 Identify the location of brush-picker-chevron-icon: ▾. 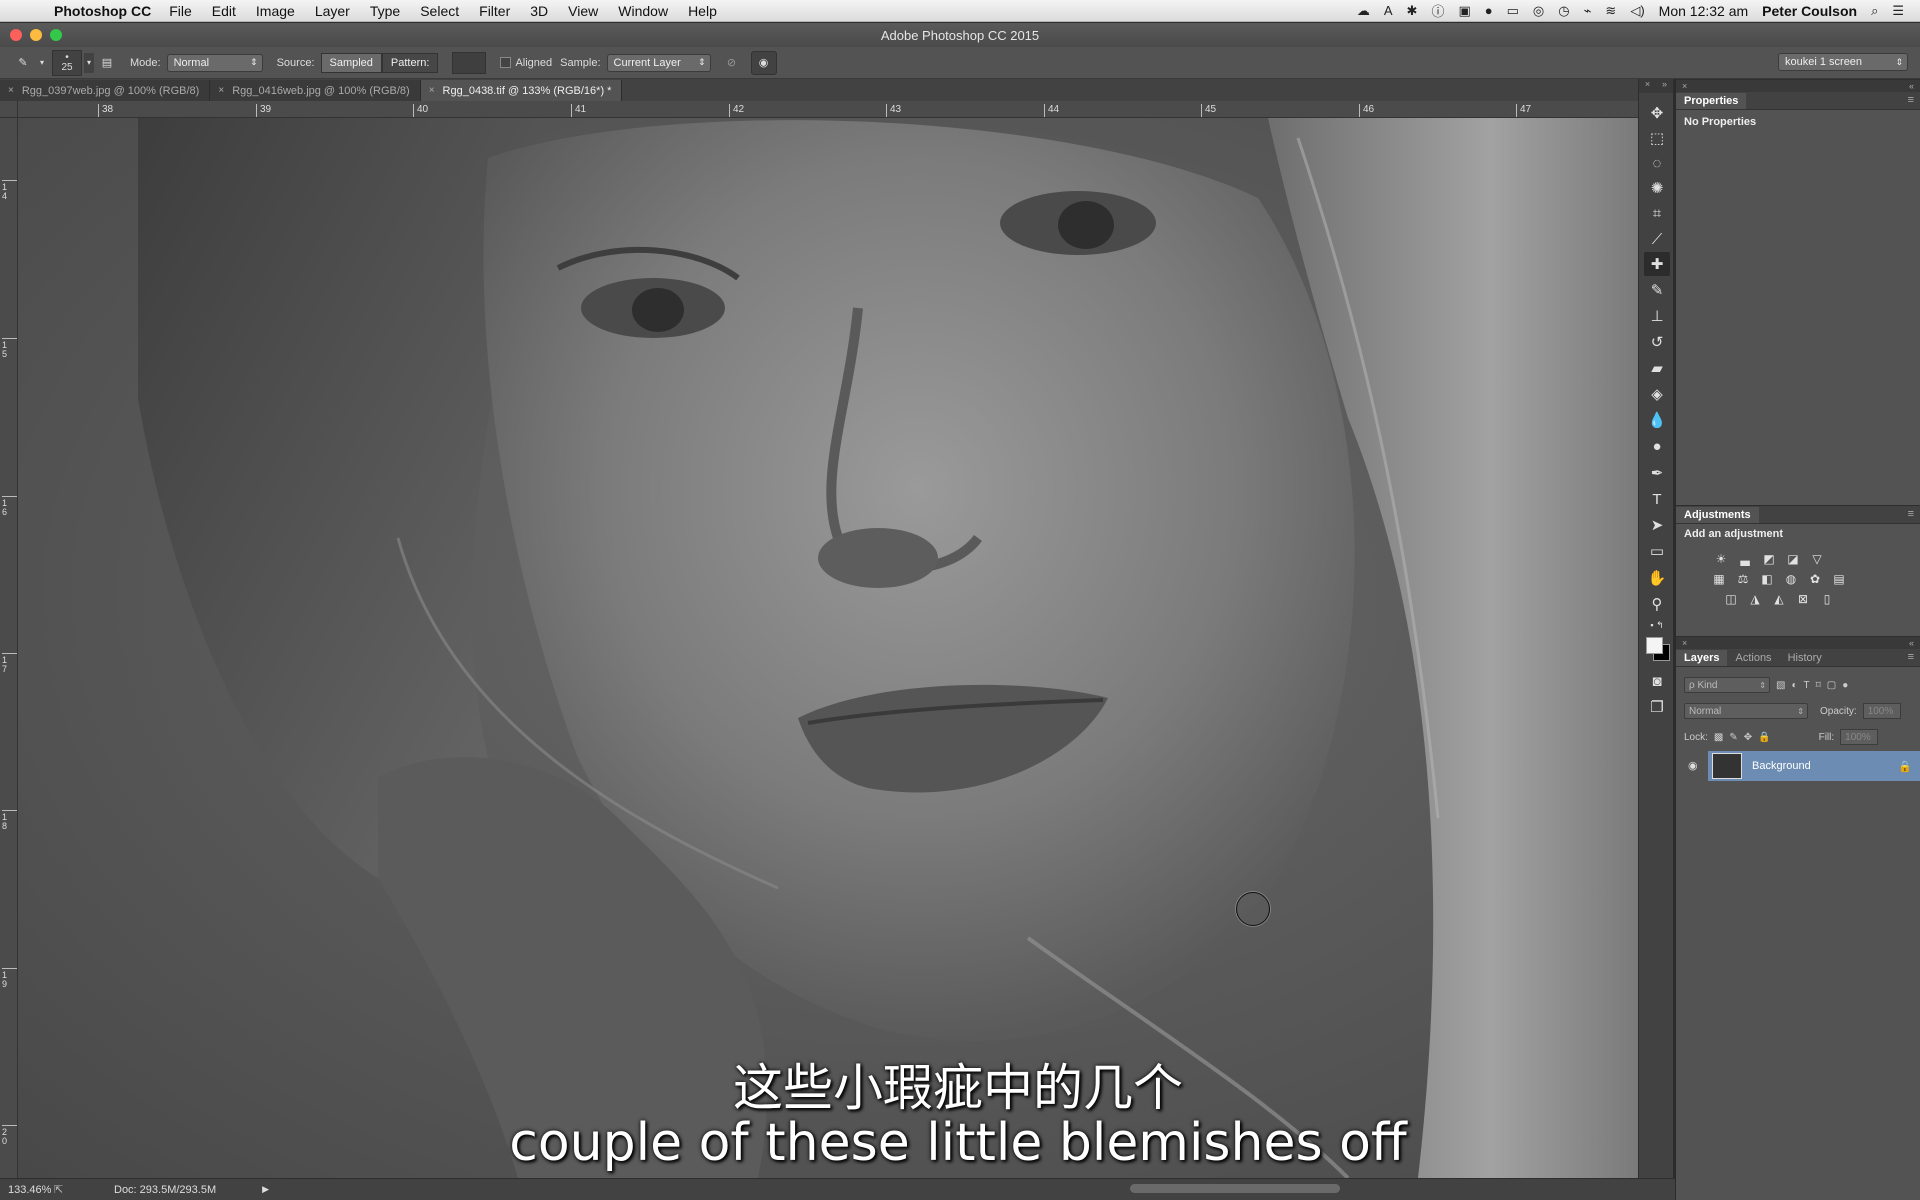
(89, 62).